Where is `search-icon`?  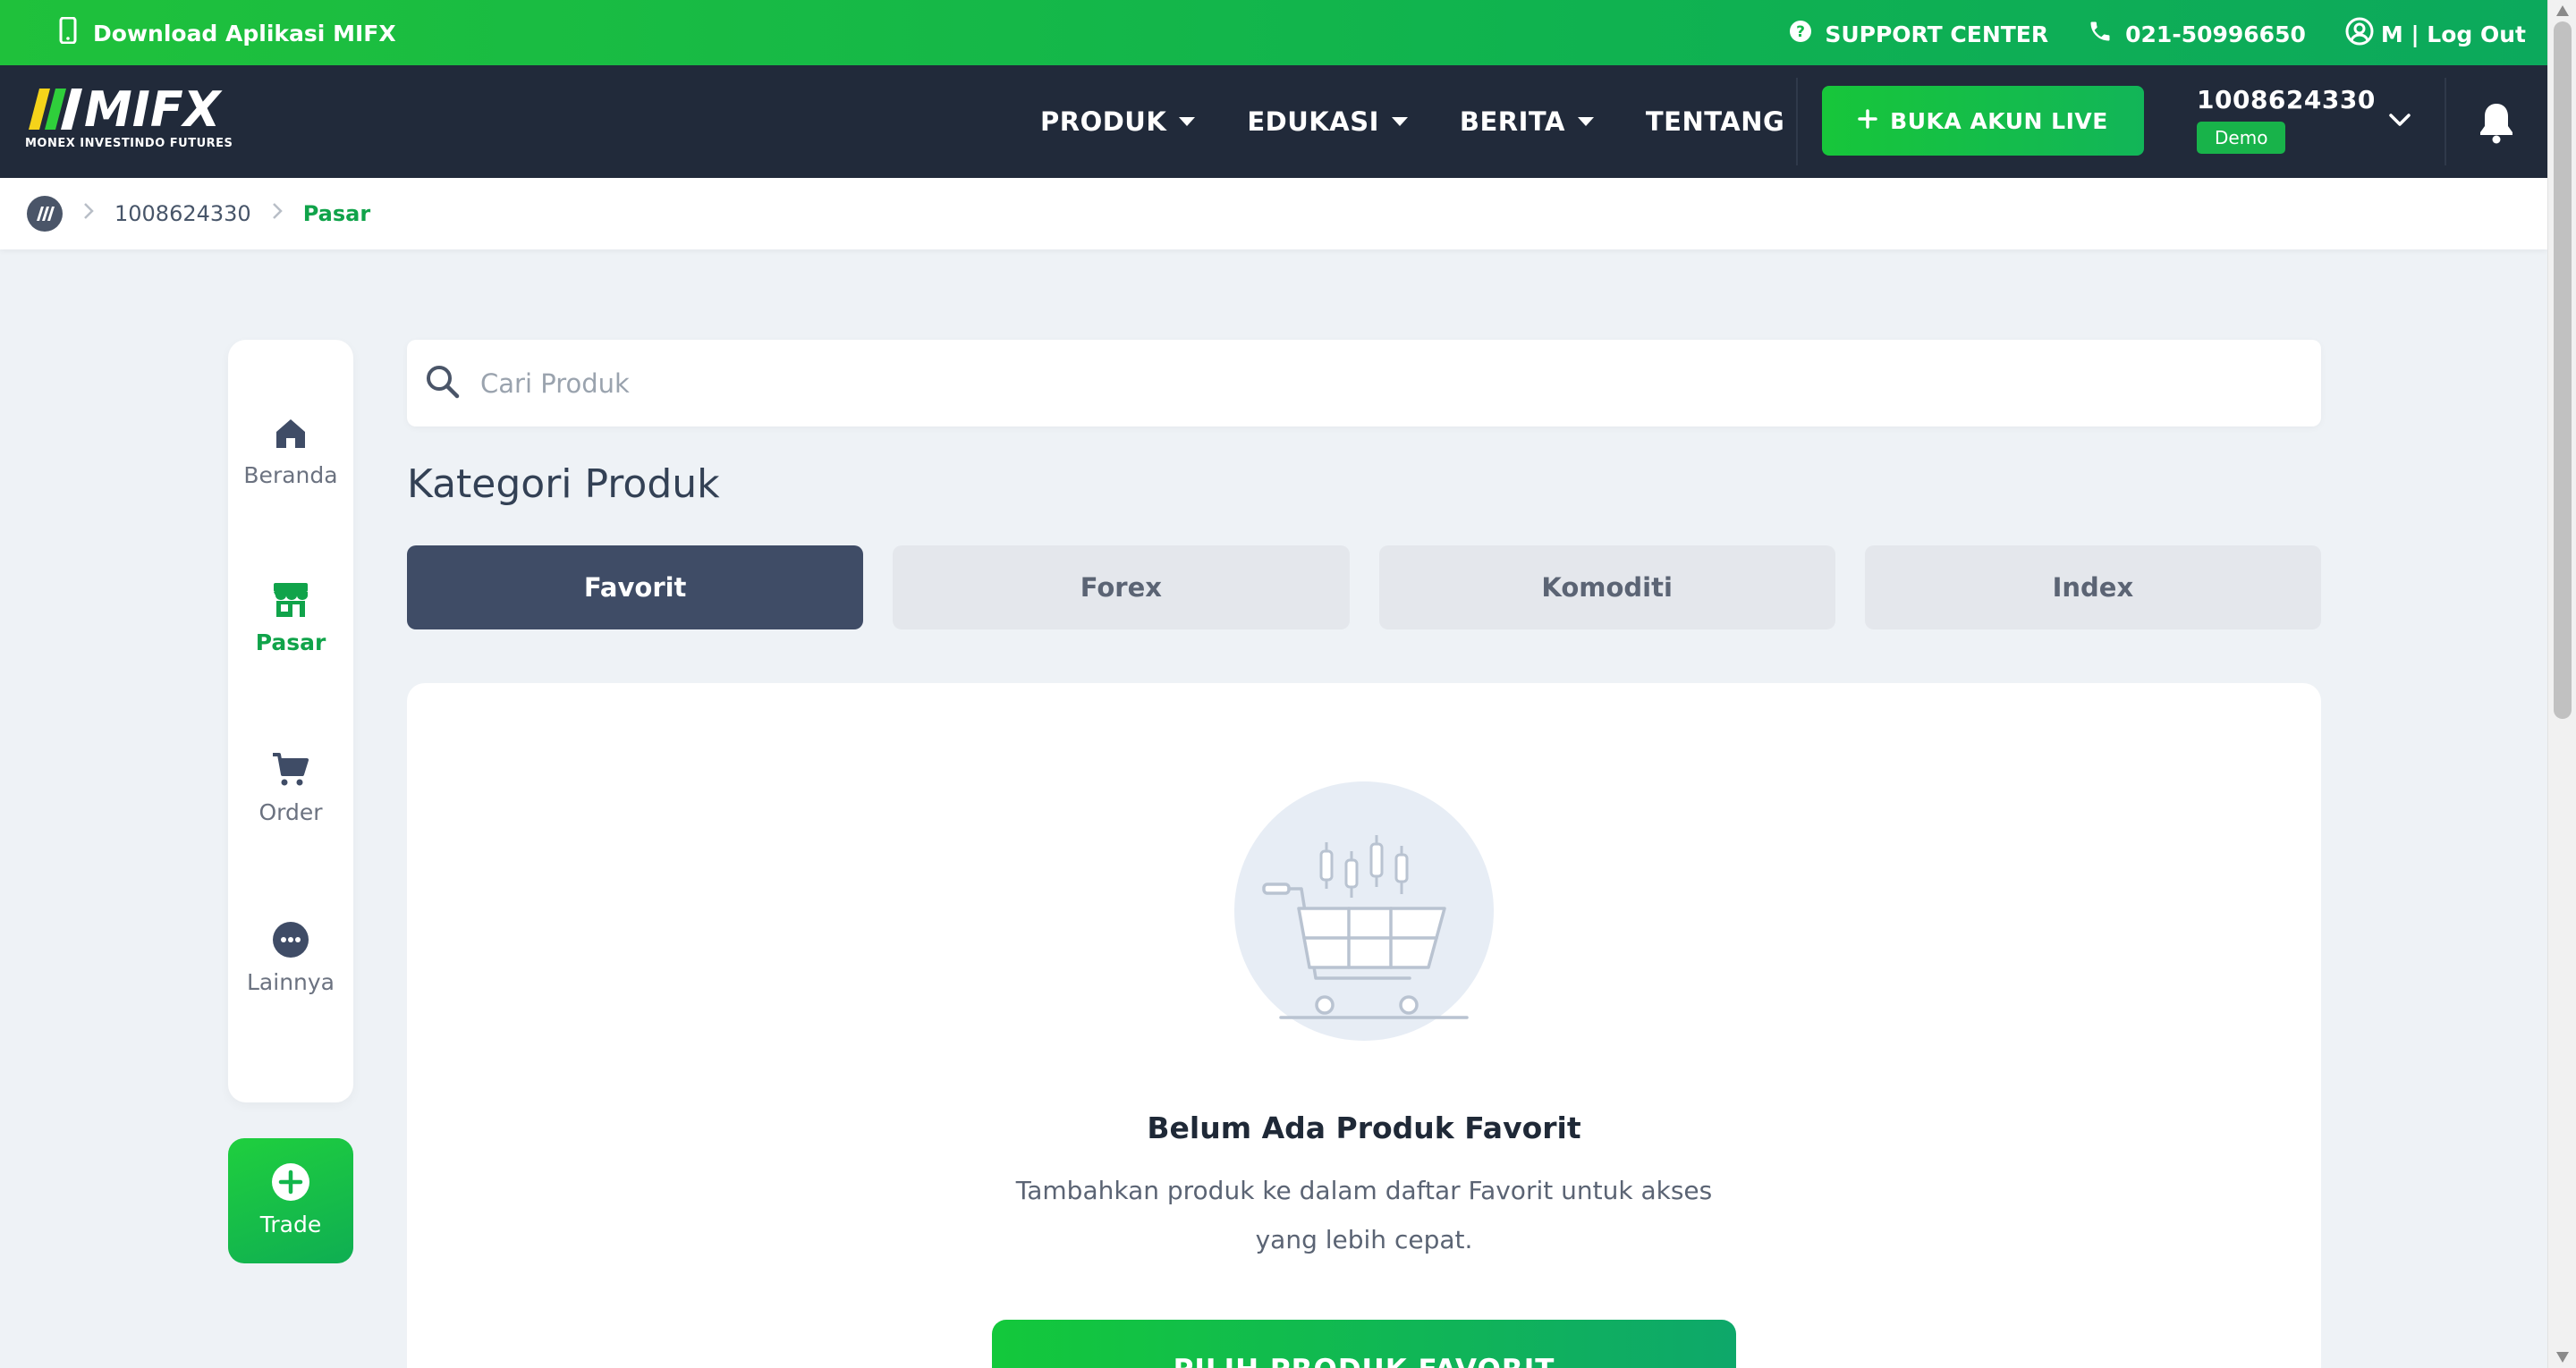
search-icon is located at coordinates (443, 383).